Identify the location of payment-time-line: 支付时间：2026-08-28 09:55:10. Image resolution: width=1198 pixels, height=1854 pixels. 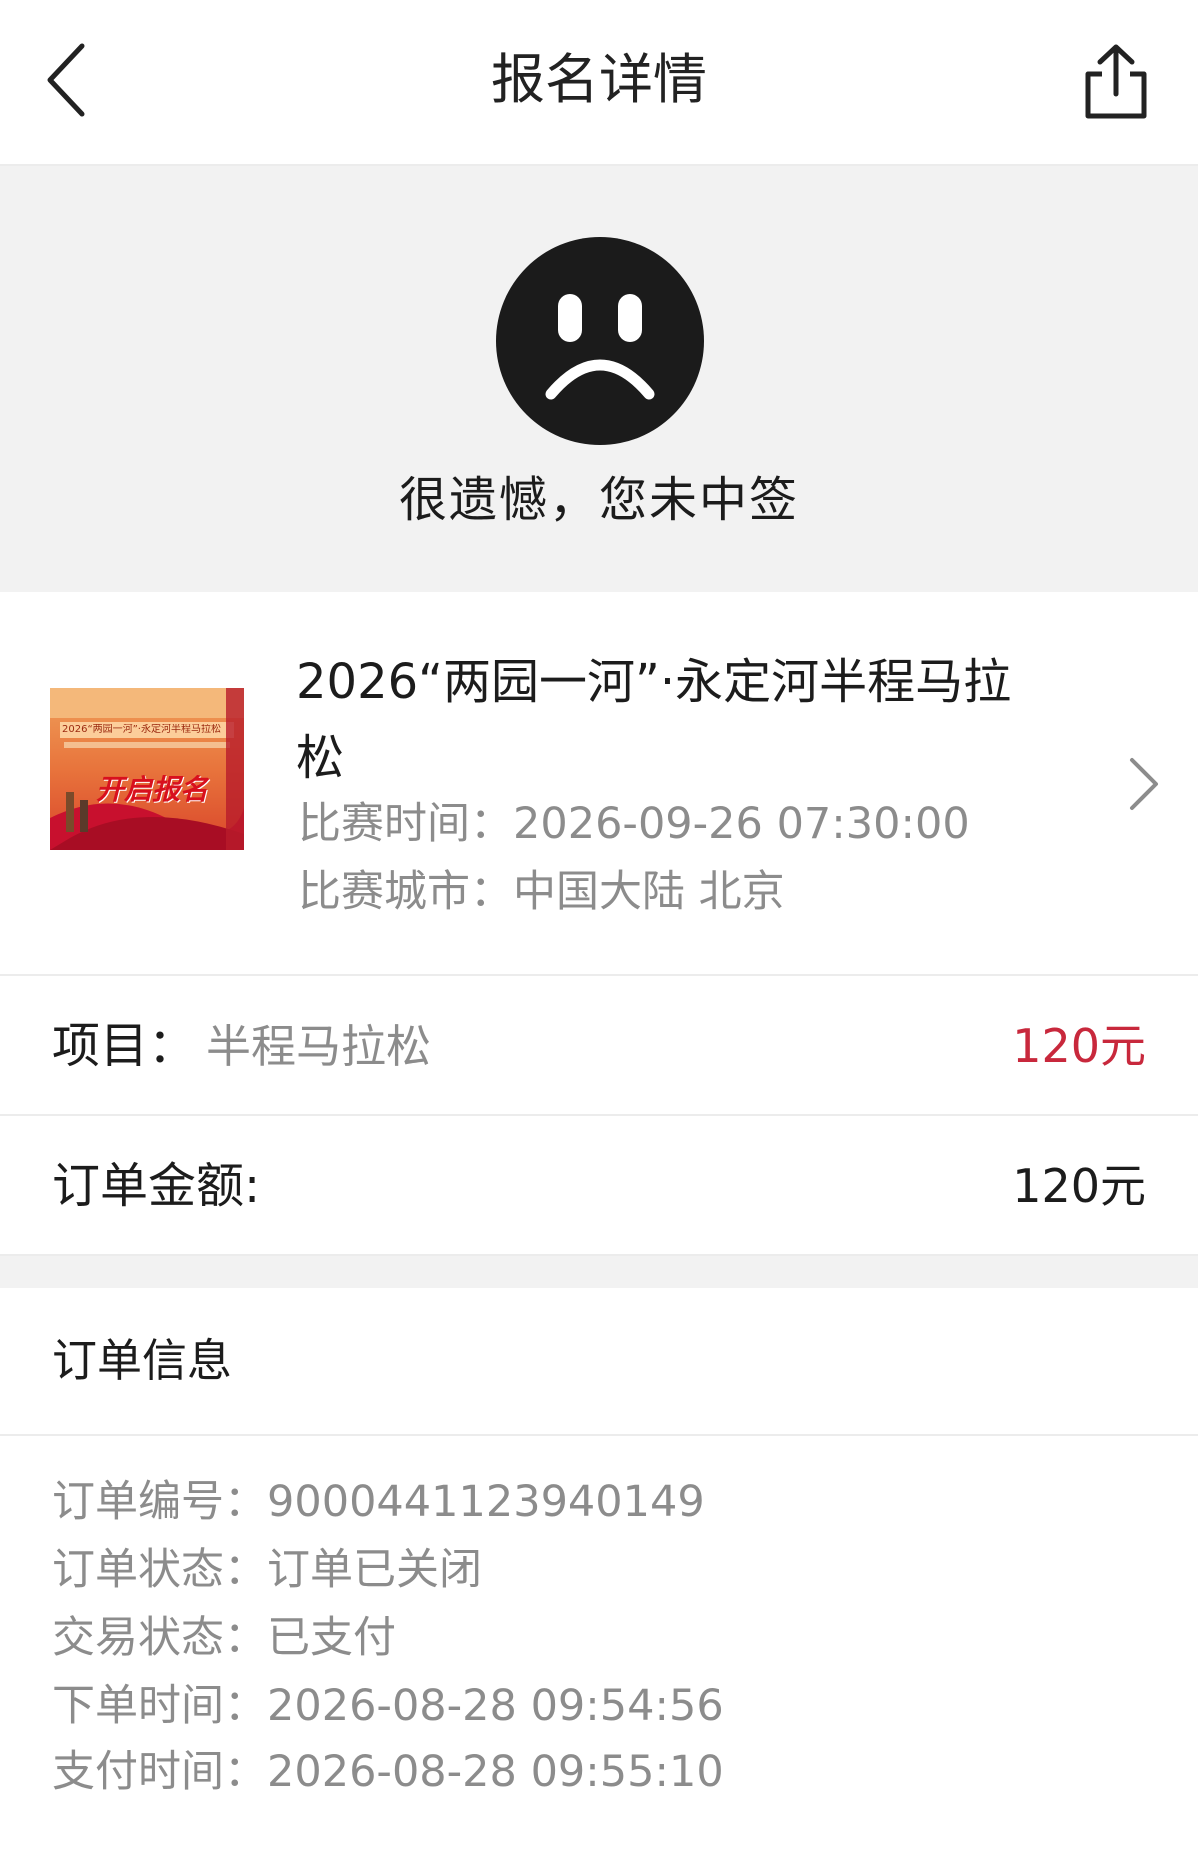
(388, 1772).